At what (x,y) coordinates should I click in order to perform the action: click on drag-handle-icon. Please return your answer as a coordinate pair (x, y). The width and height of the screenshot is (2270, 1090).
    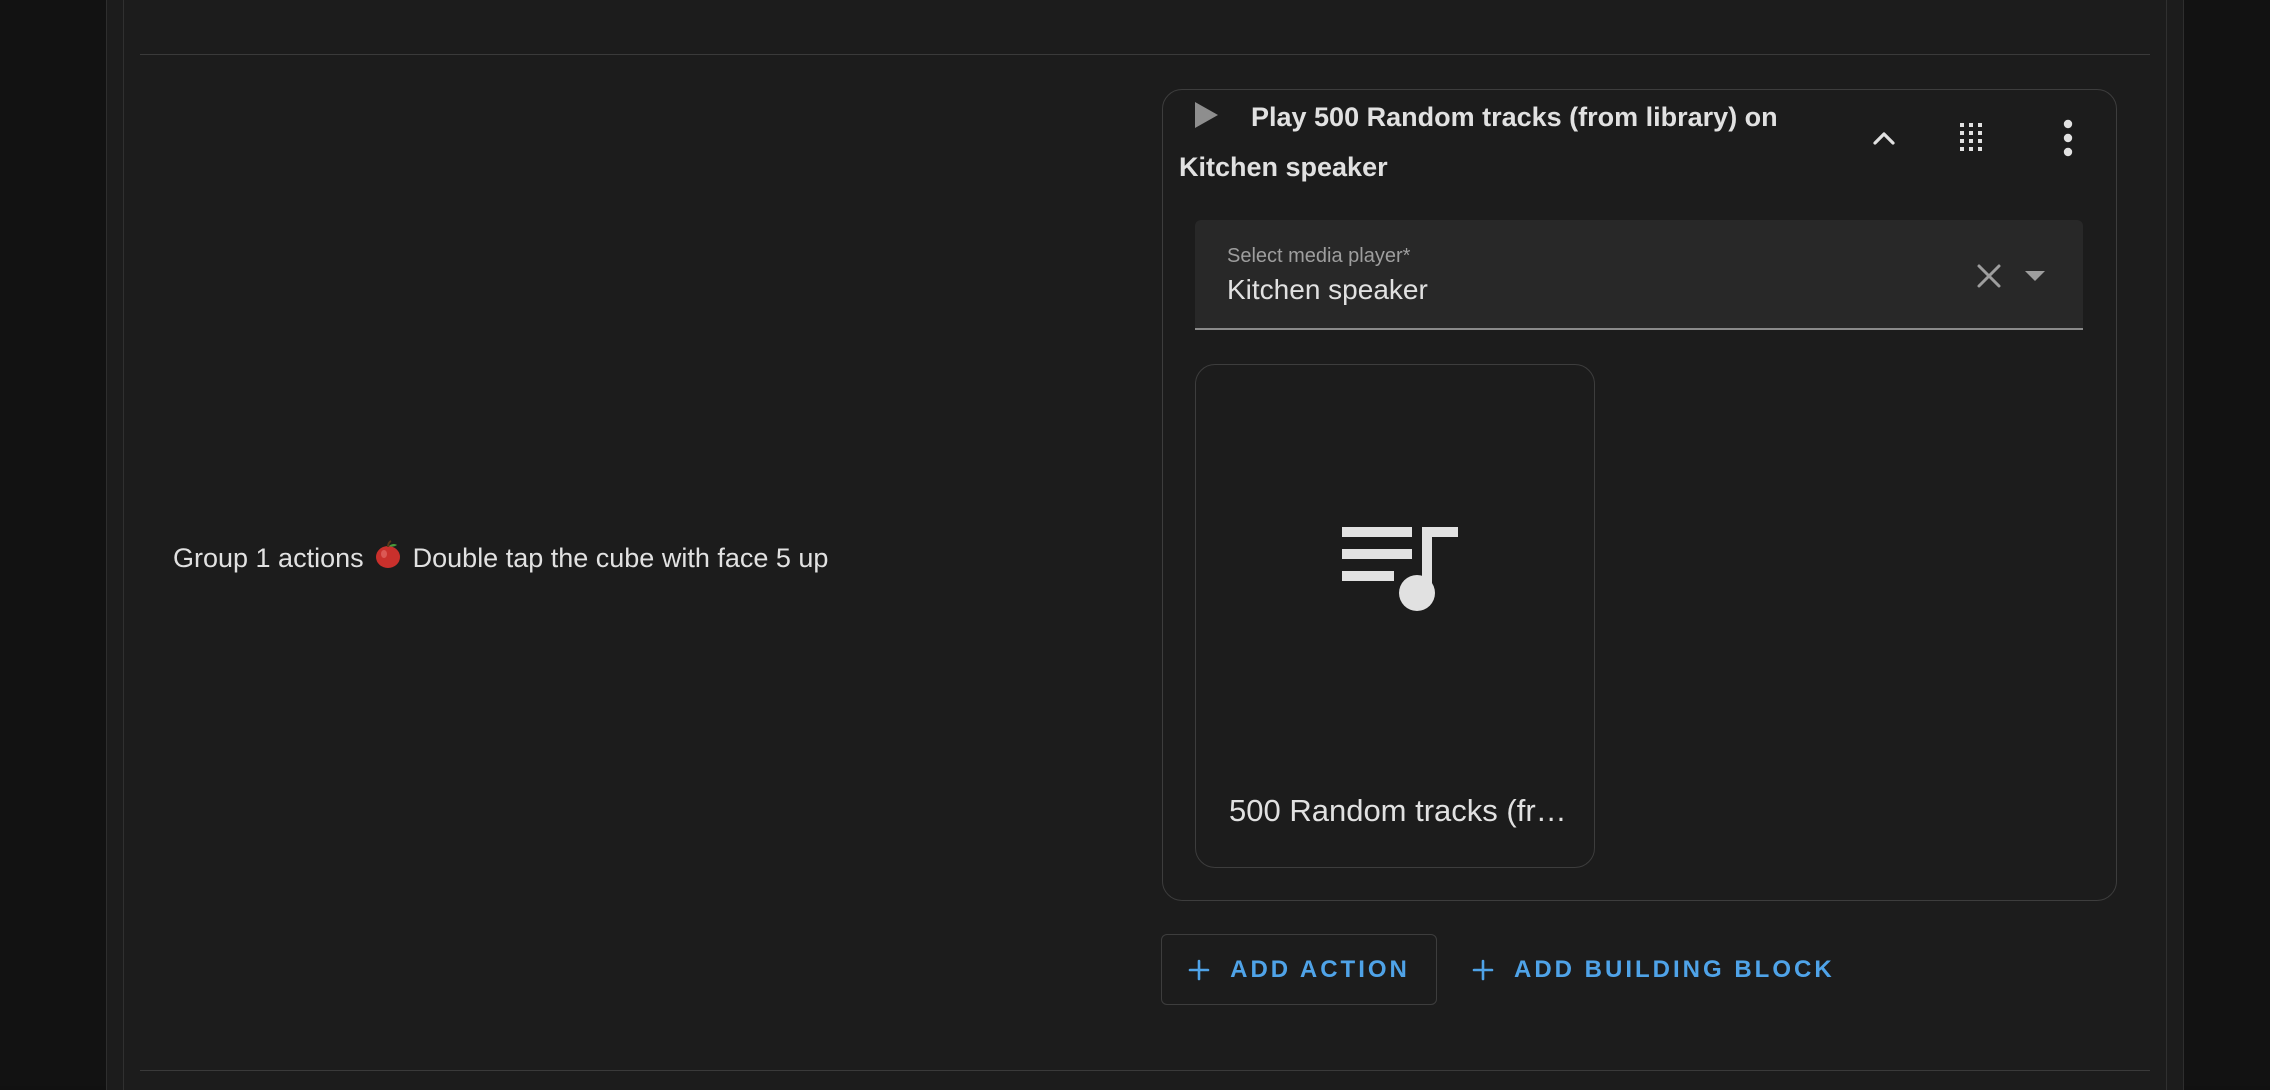
    Looking at the image, I should click on (1971, 137).